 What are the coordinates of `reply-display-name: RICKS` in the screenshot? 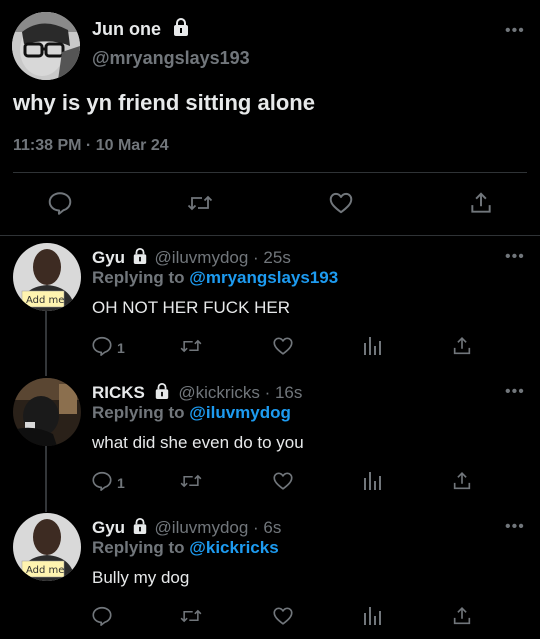 It's located at (118, 392).